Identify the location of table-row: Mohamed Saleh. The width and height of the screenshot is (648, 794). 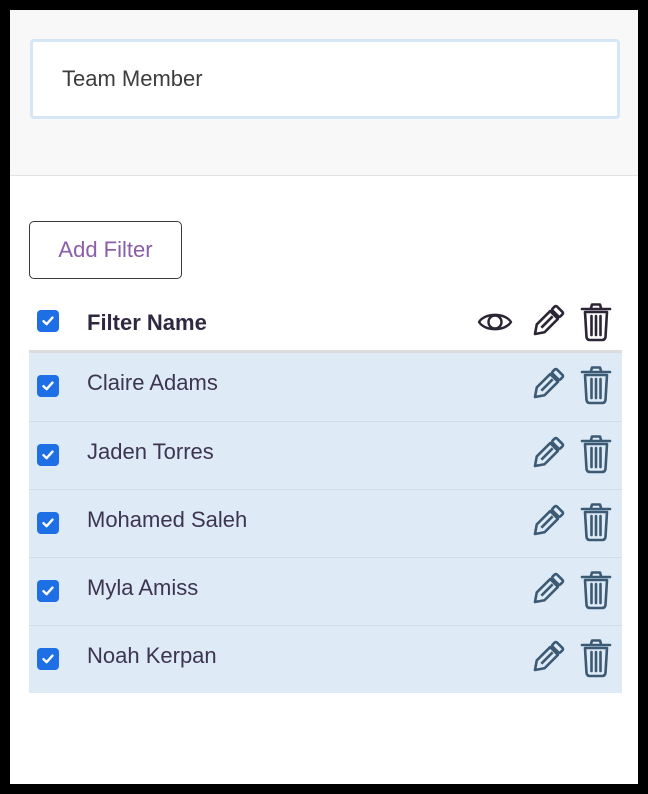
(325, 523).